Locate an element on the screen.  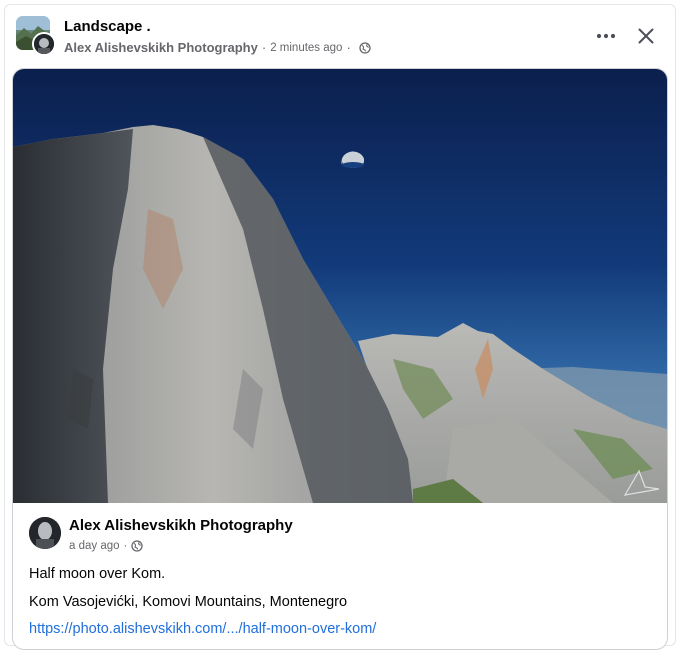
group-title: Landscape . is located at coordinates (107, 26).